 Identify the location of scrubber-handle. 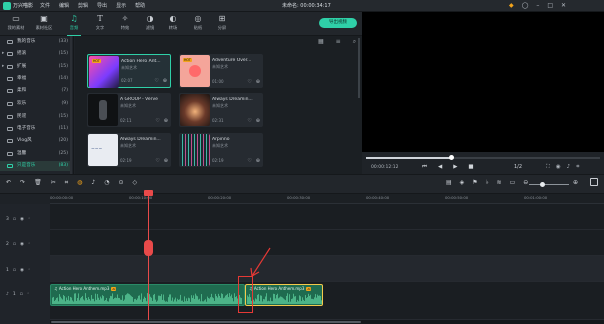
(451, 157).